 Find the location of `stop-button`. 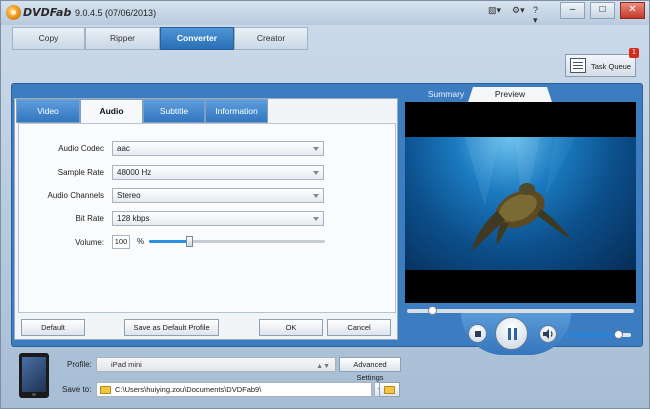

stop-button is located at coordinates (477, 333).